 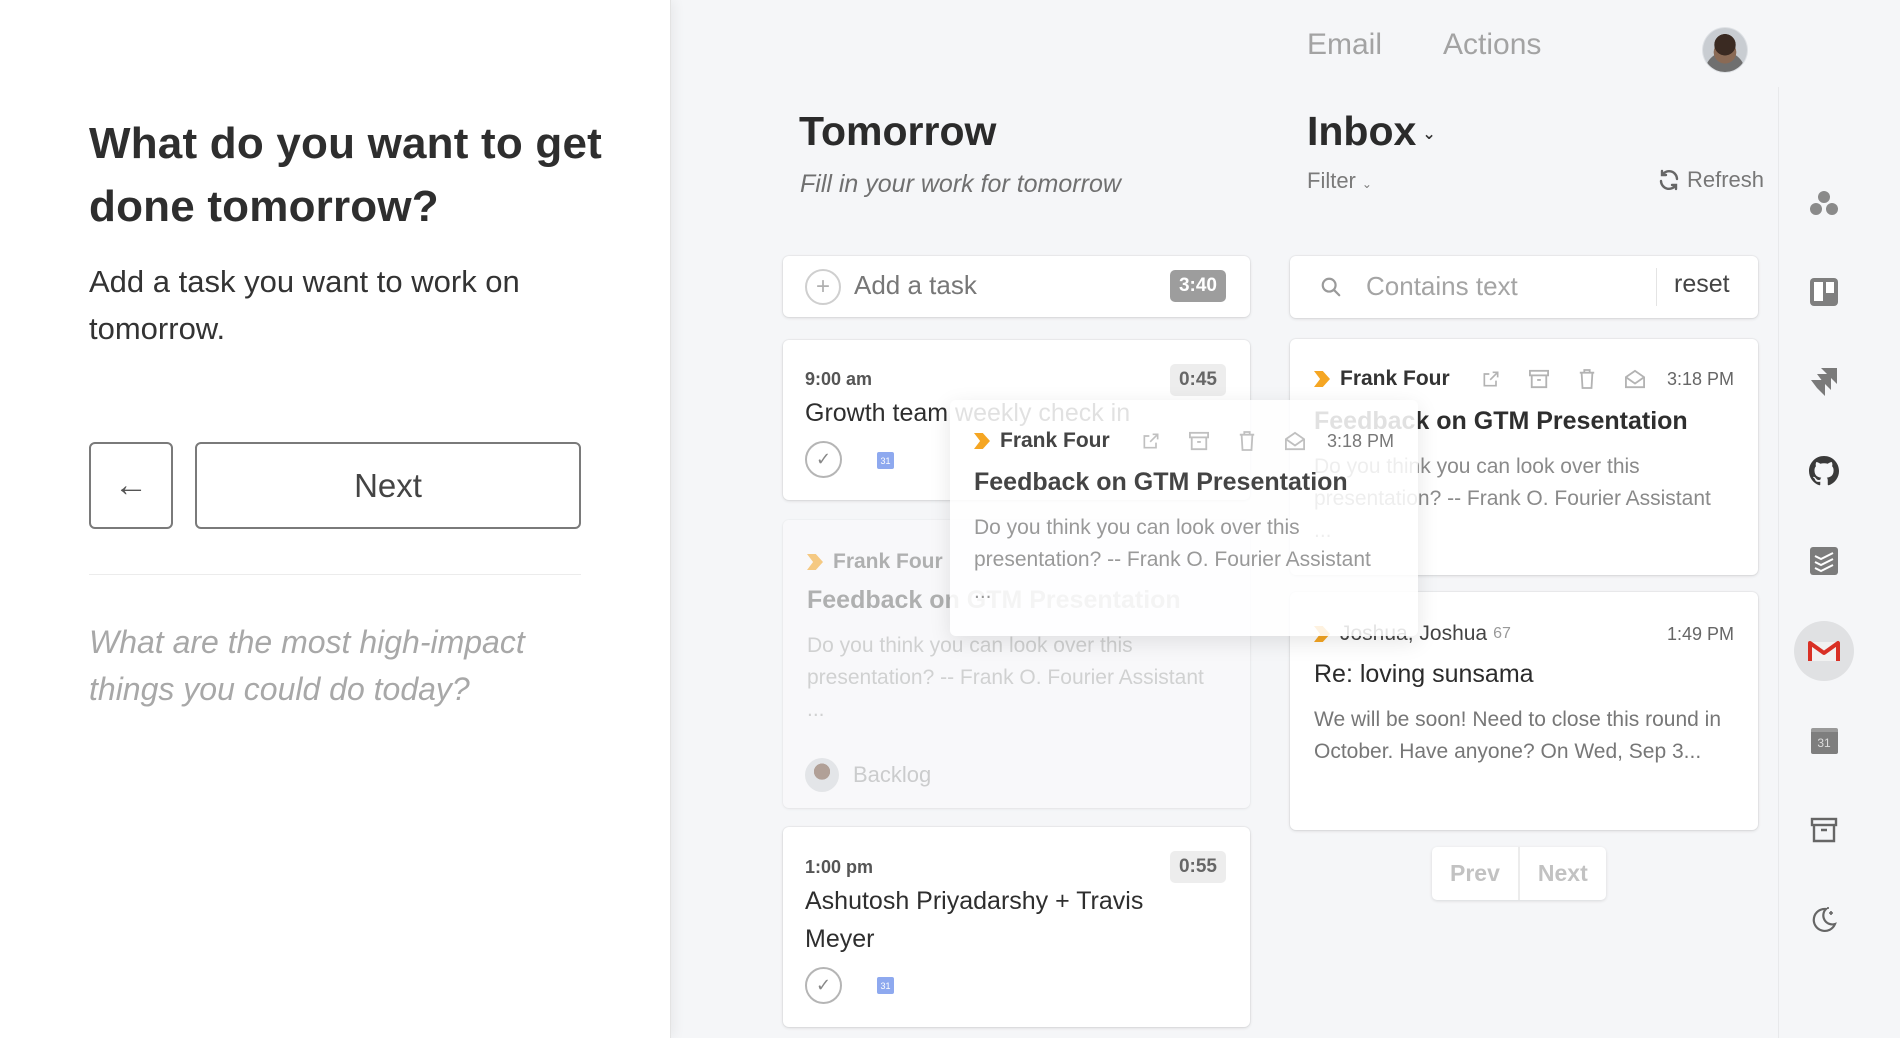 What do you see at coordinates (1492, 45) in the screenshot?
I see `nav-actions: Actions` at bounding box center [1492, 45].